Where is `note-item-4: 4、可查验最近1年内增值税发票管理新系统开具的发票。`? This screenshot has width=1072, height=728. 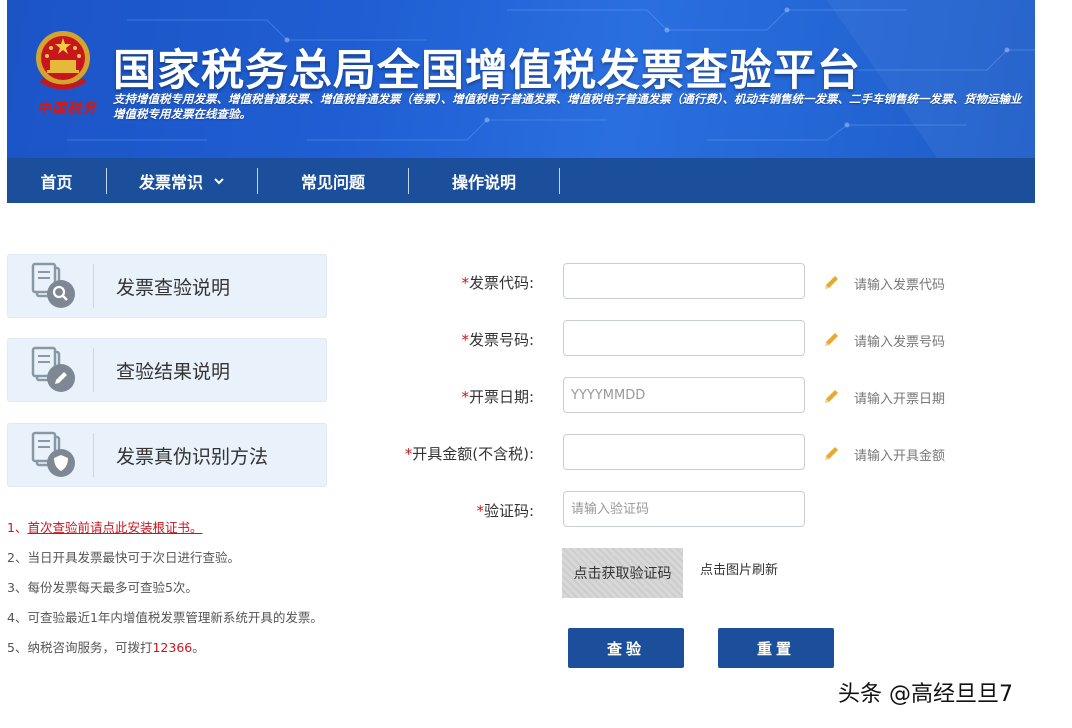 note-item-4: 4、可查验最近1年内增值税发票管理新系统开具的发票。 is located at coordinates (165, 617).